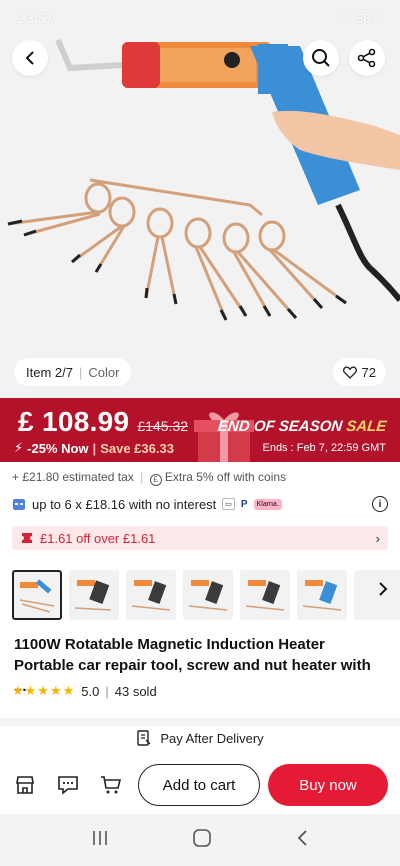 The width and height of the screenshot is (400, 866). What do you see at coordinates (200, 538) in the screenshot?
I see `coupon-row: £1.61 off over £1.61 ›` at bounding box center [200, 538].